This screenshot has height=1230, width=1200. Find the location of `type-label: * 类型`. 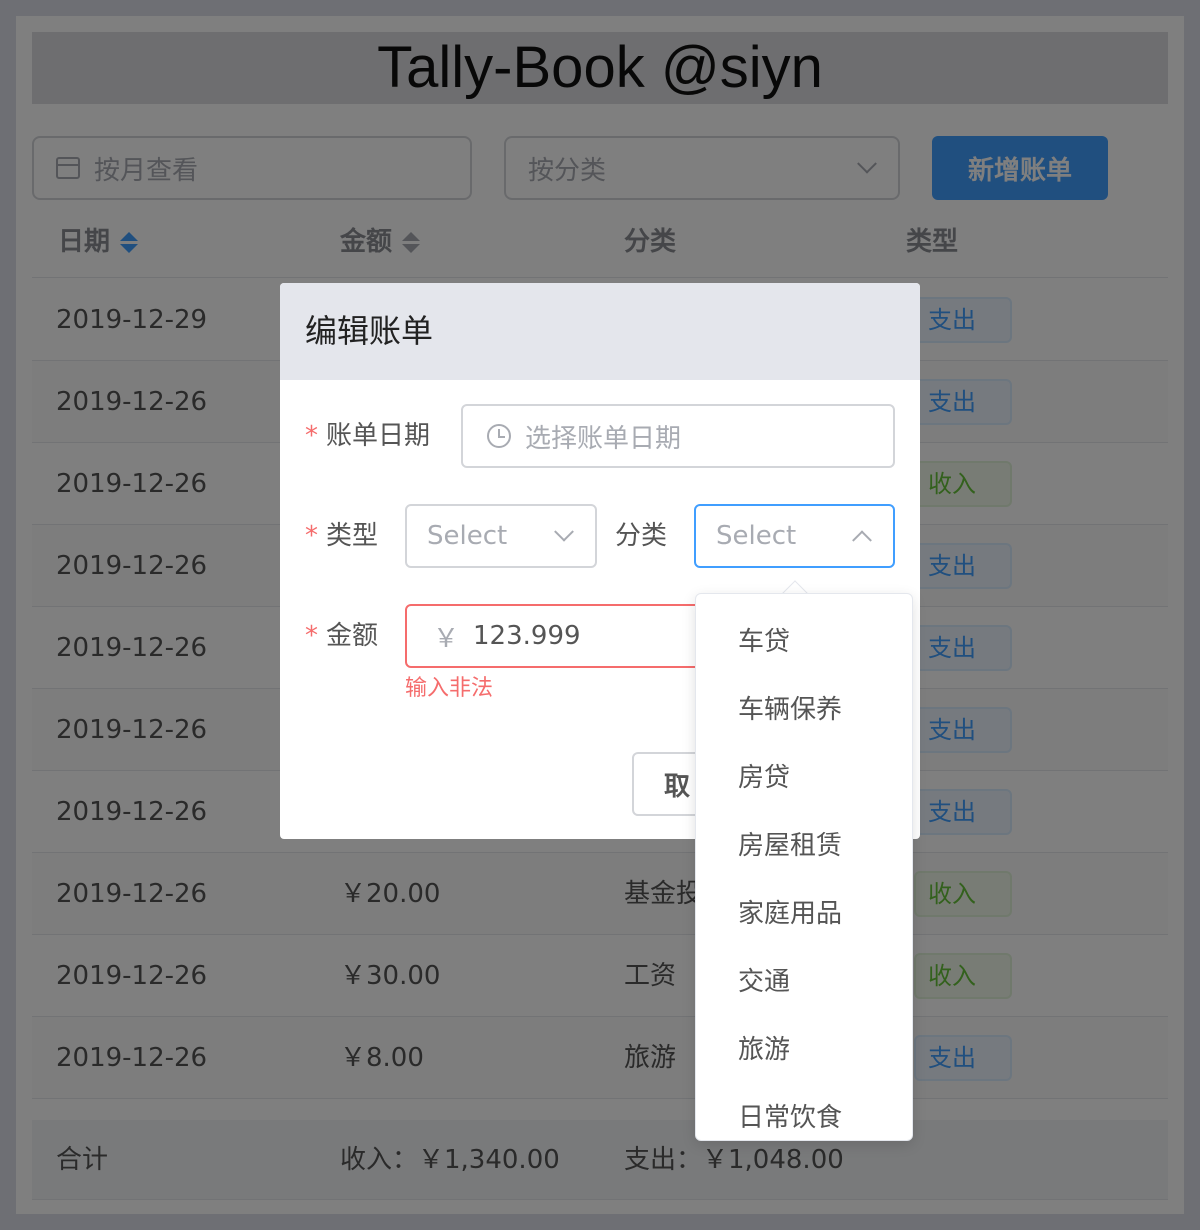

type-label: * 类型 is located at coordinates (341, 536).